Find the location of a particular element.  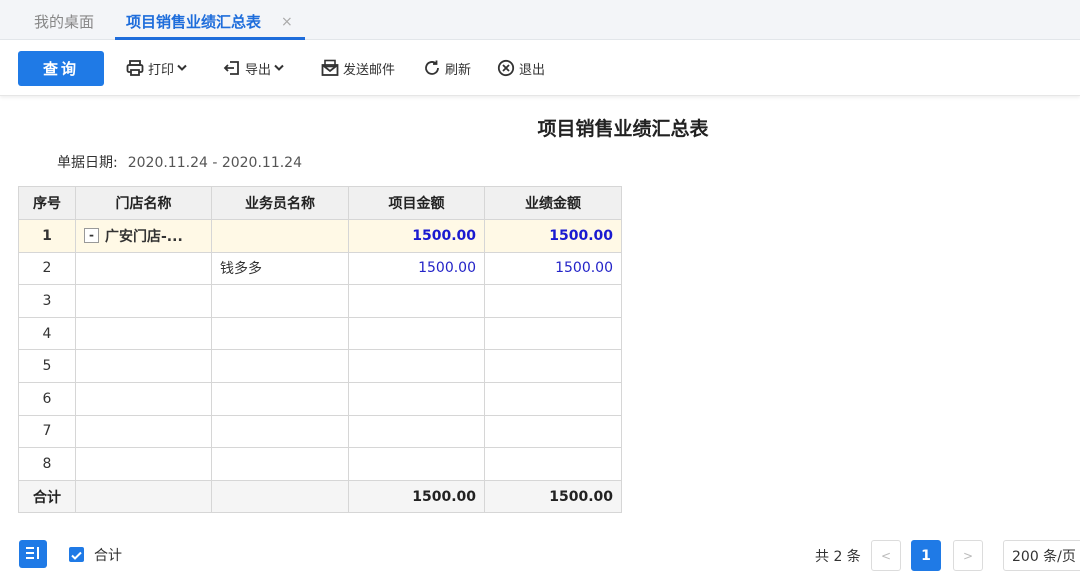

column-header-project-amount: 项目金额 is located at coordinates (416, 203).